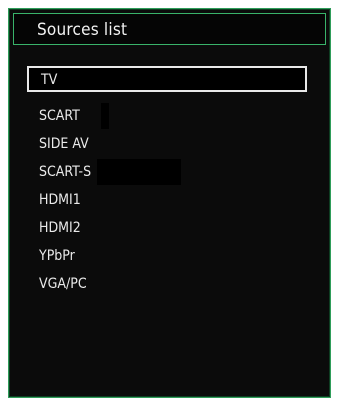 The image size is (337, 400). Describe the element at coordinates (169, 29) in the screenshot. I see `title-bar: Sources list` at that location.